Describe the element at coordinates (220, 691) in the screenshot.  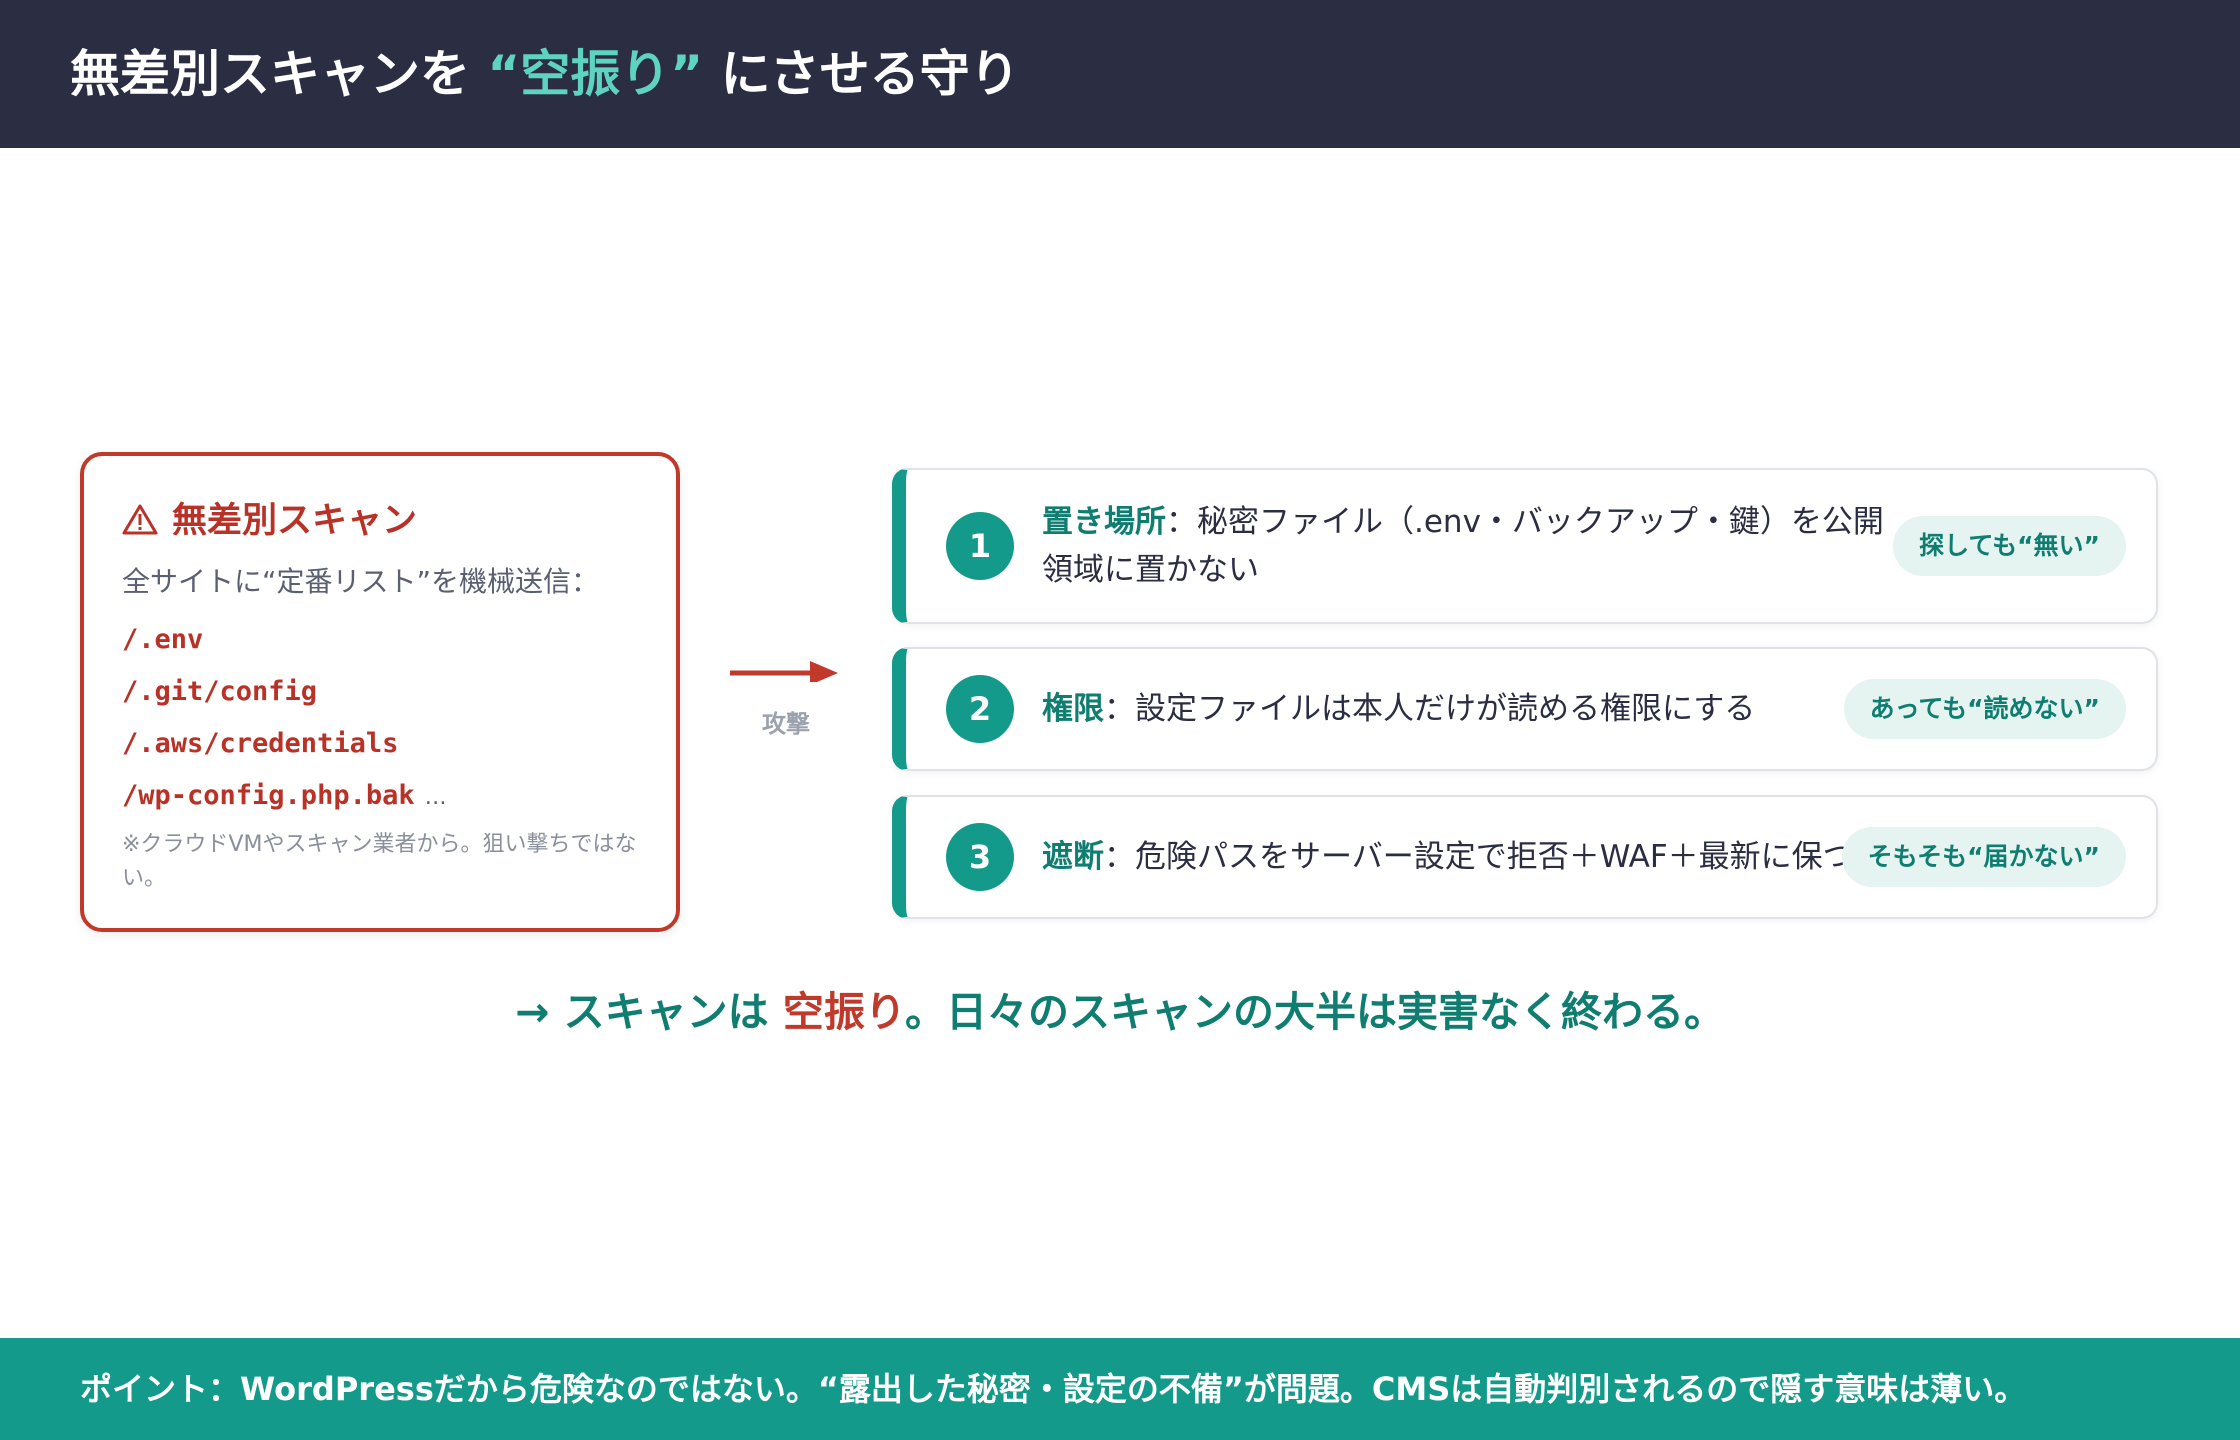
I see `scan-path-text: /.git/config` at that location.